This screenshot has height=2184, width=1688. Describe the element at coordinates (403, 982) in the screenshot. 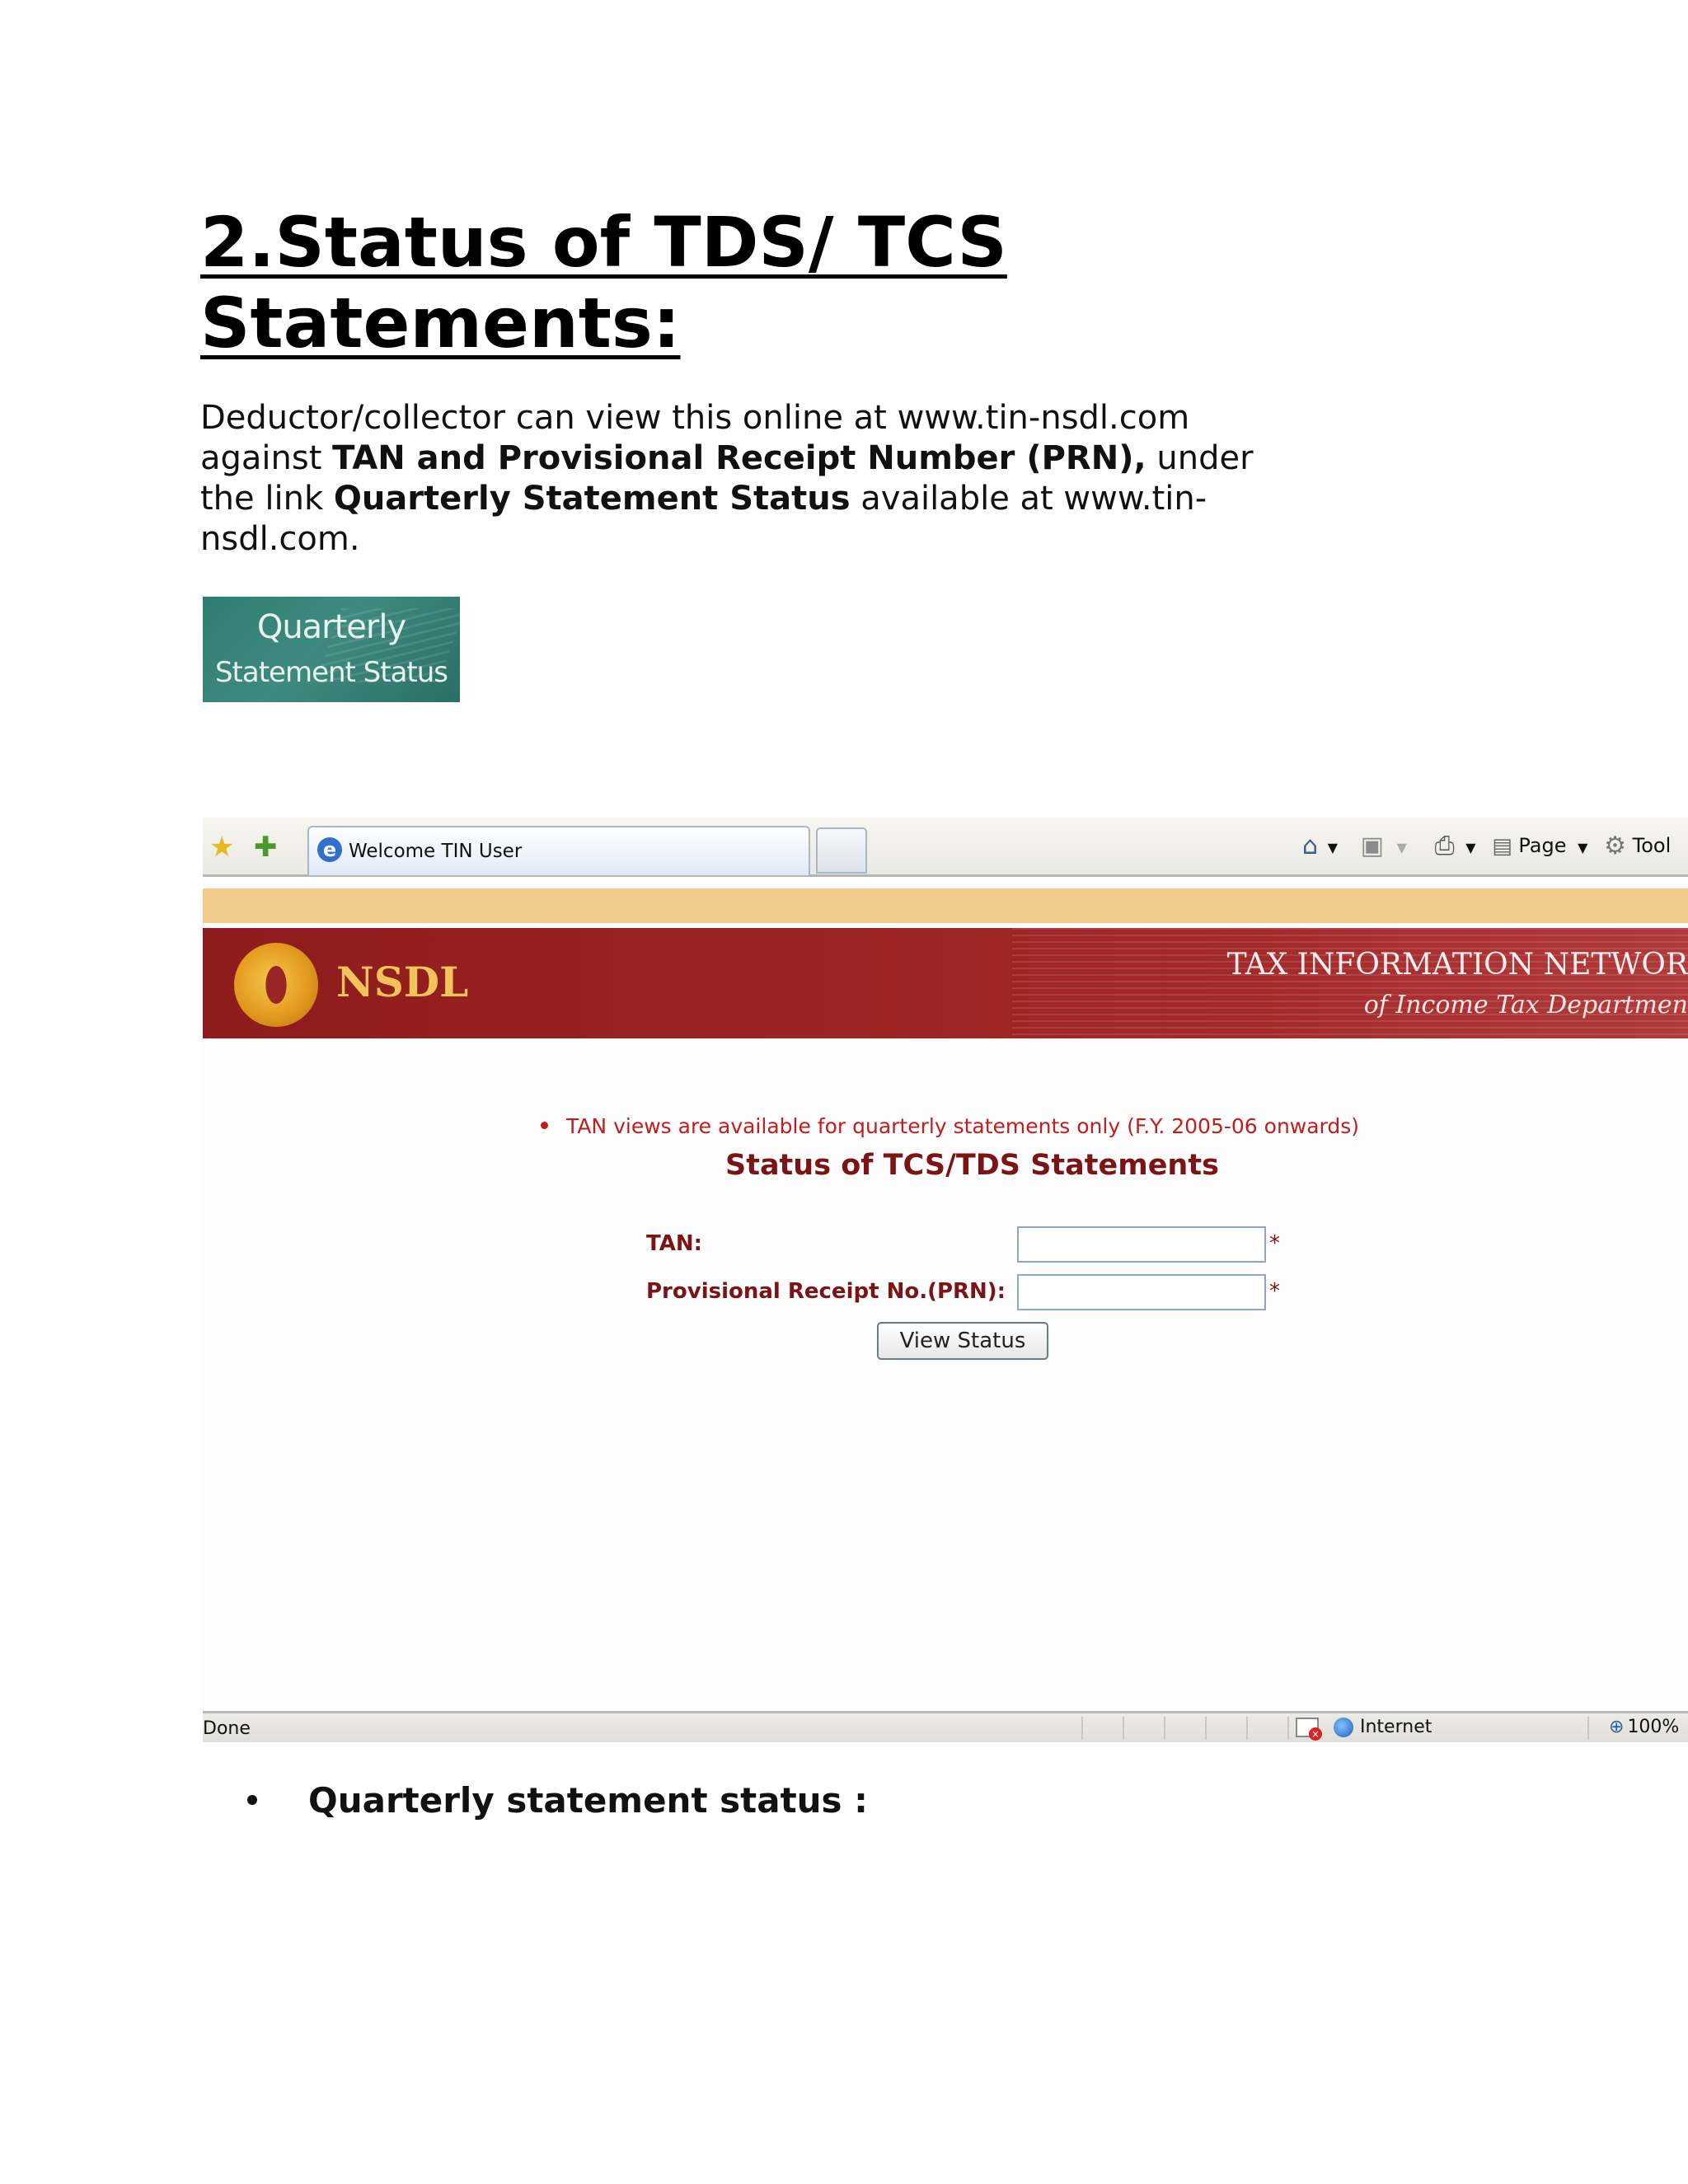

I see `nsdl-brand: NSDL` at that location.